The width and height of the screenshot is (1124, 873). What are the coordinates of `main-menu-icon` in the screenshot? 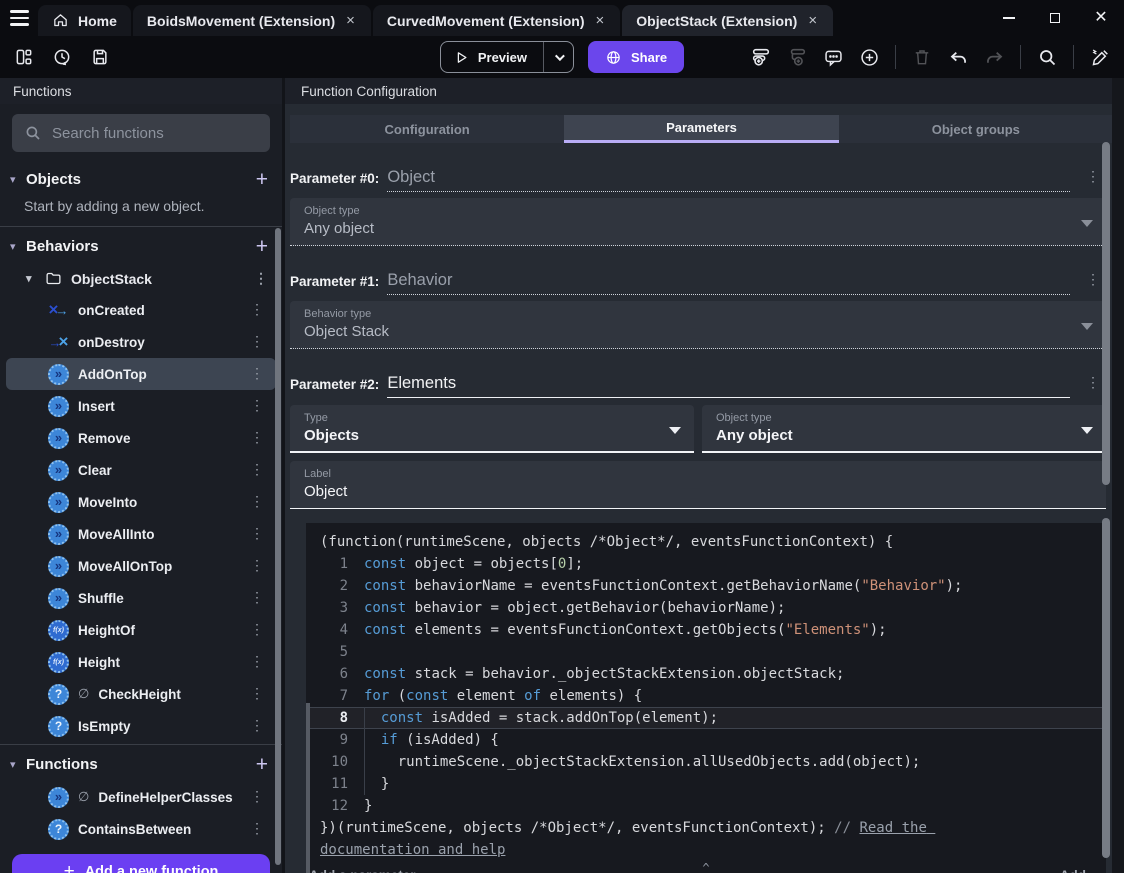 It's located at (19, 18).